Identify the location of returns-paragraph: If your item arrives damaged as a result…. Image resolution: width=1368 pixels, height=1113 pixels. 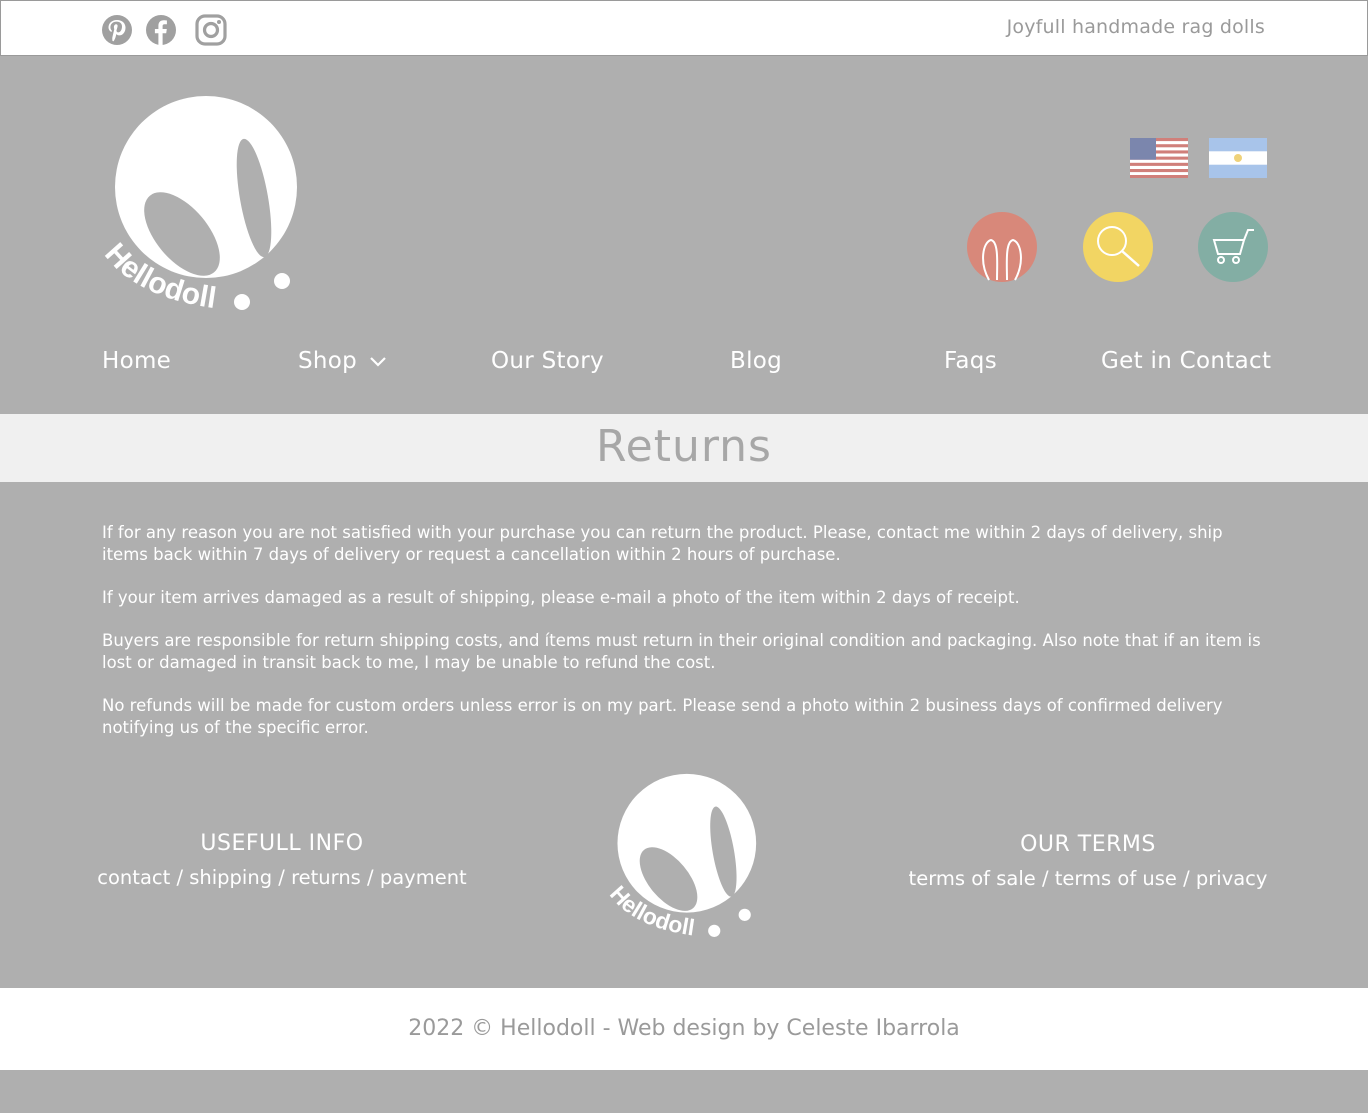
(561, 597).